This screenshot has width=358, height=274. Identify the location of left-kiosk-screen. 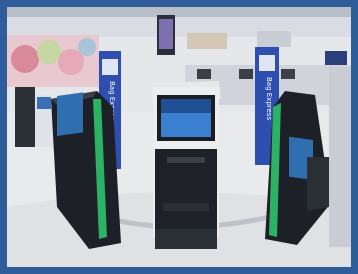
(70, 114).